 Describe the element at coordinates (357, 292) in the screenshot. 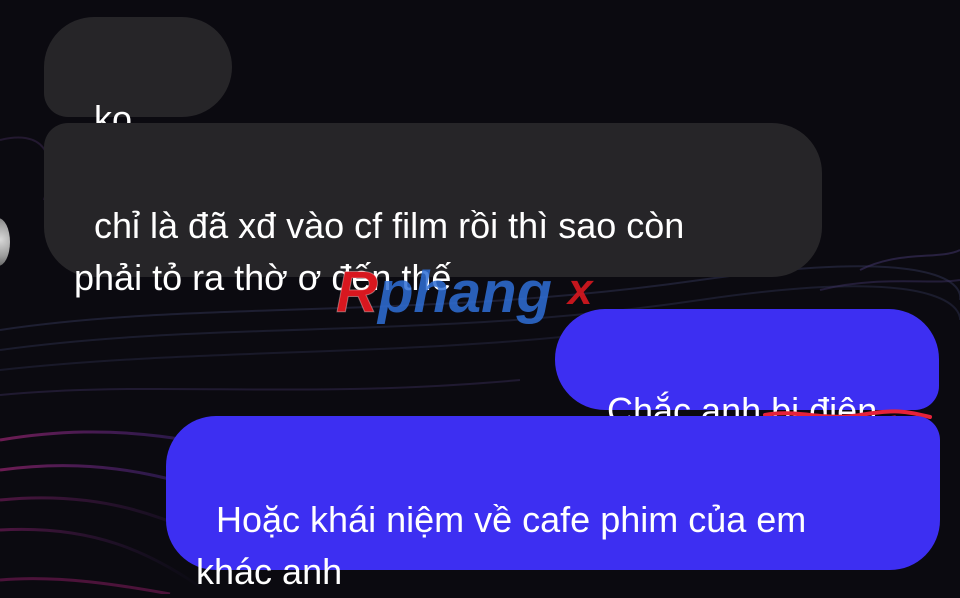

I see `svg-text: R` at that location.